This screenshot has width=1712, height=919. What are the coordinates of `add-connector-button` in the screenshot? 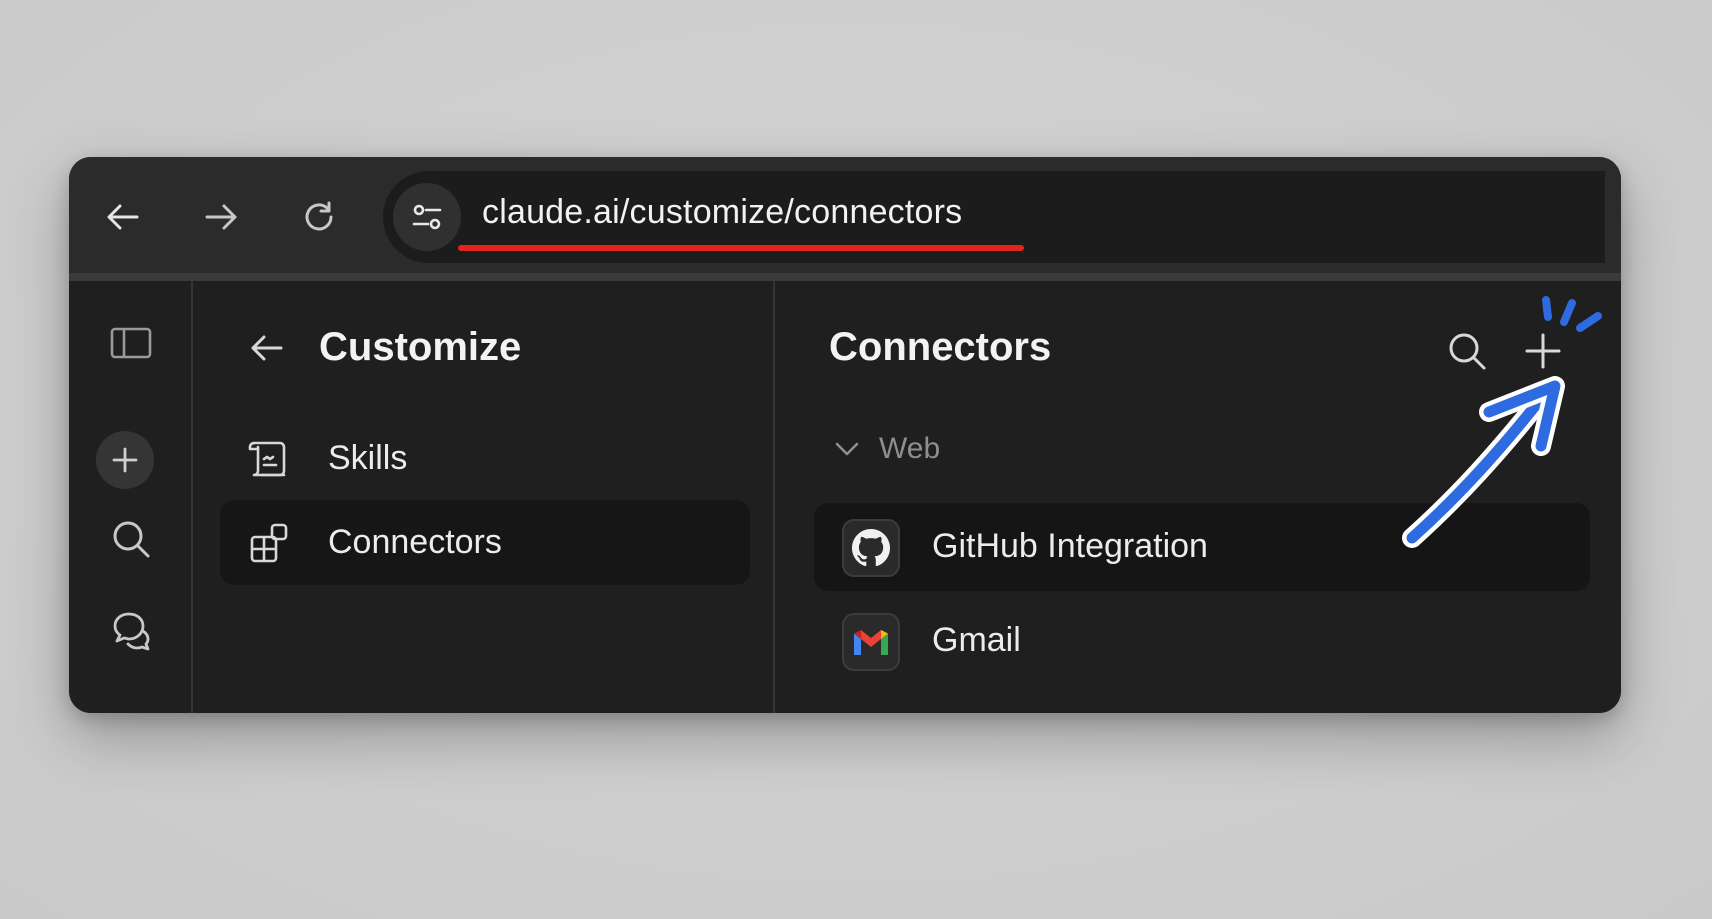 It's located at (1543, 351).